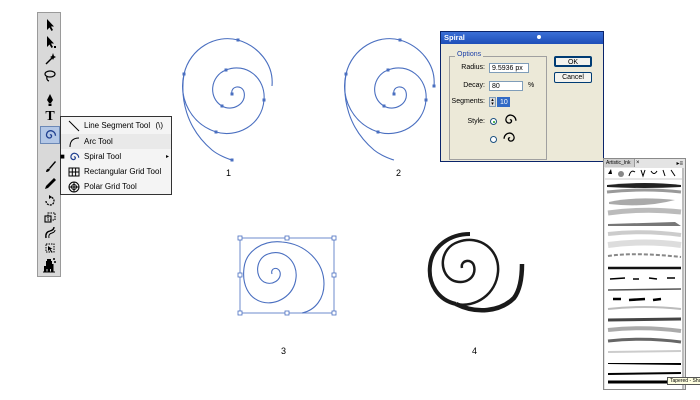  I want to click on warp-tool, so click(50, 233).